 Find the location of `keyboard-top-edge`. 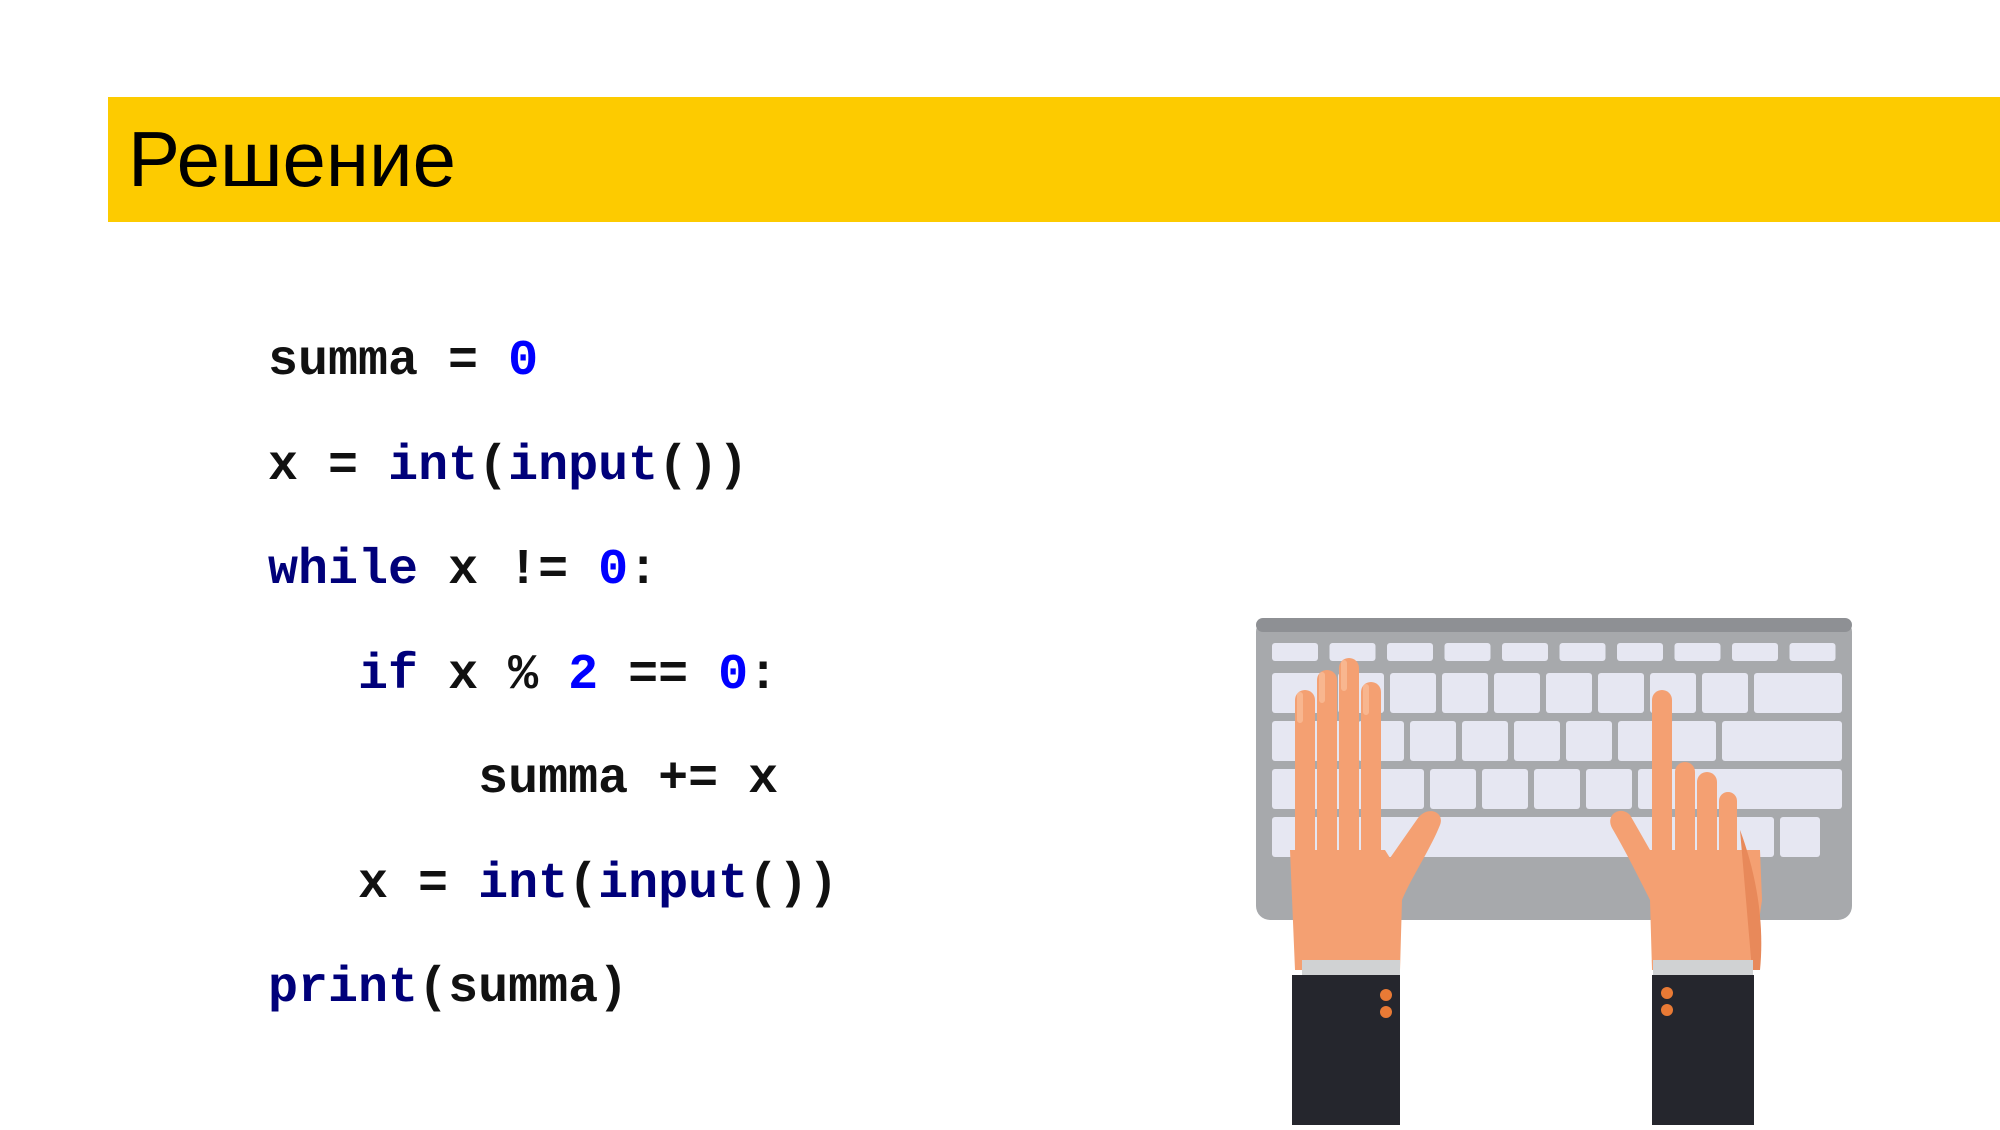

keyboard-top-edge is located at coordinates (1554, 625).